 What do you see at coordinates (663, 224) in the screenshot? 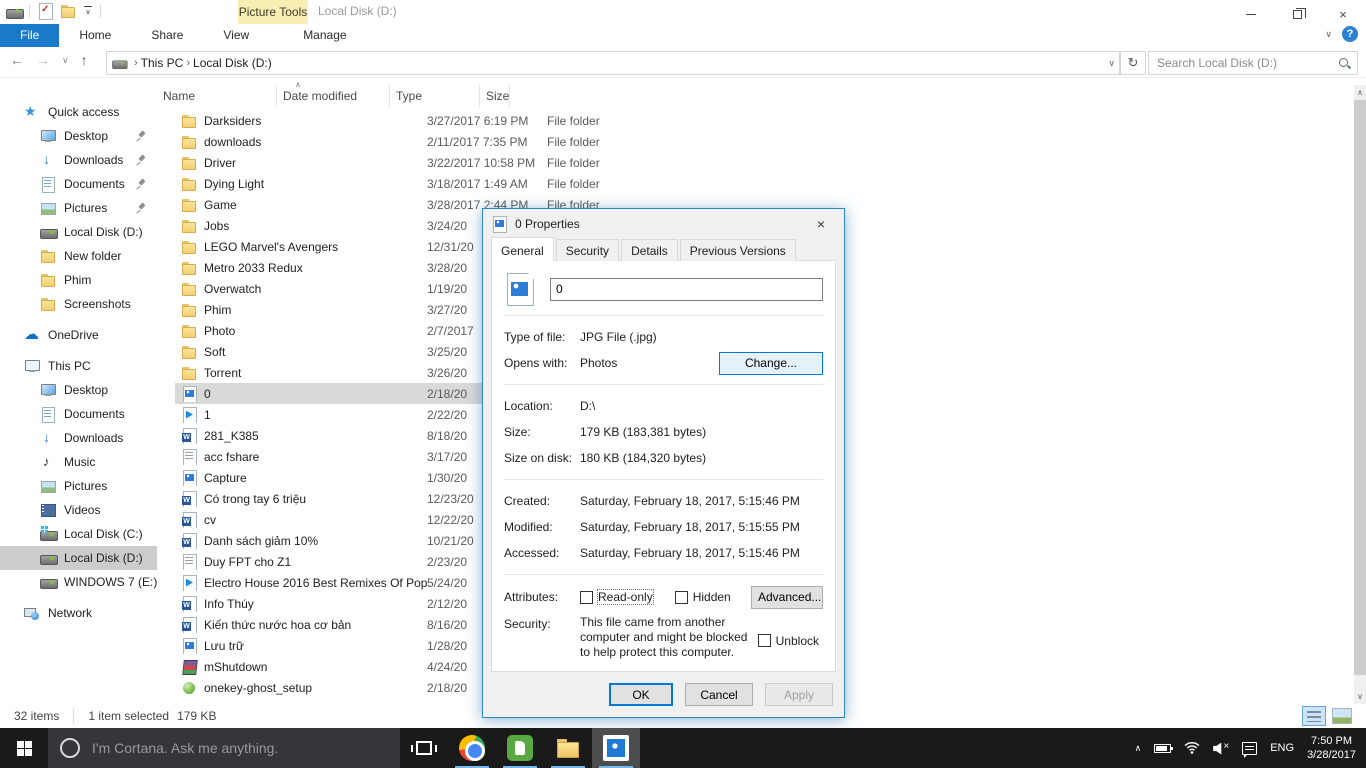
I see `dialog-title-bar: 0 Properties ×` at bounding box center [663, 224].